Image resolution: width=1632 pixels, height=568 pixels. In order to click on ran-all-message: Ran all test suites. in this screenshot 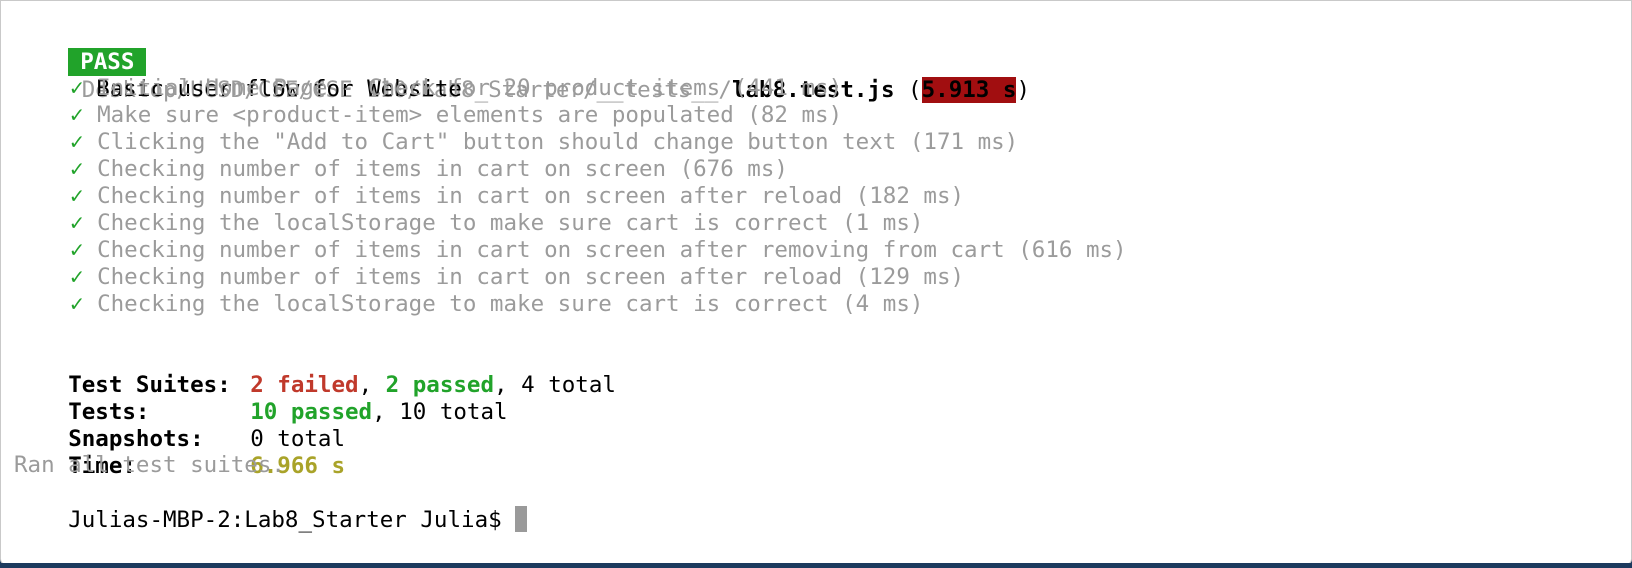, I will do `click(149, 465)`.